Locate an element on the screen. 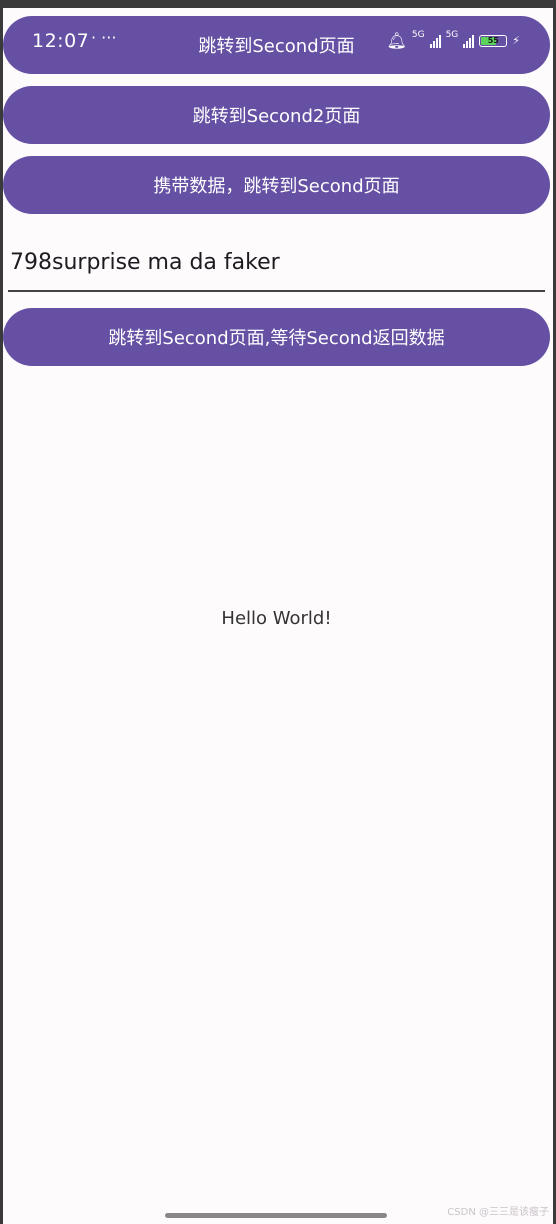 The width and height of the screenshot is (556, 1224). home-indicator is located at coordinates (276, 1215).